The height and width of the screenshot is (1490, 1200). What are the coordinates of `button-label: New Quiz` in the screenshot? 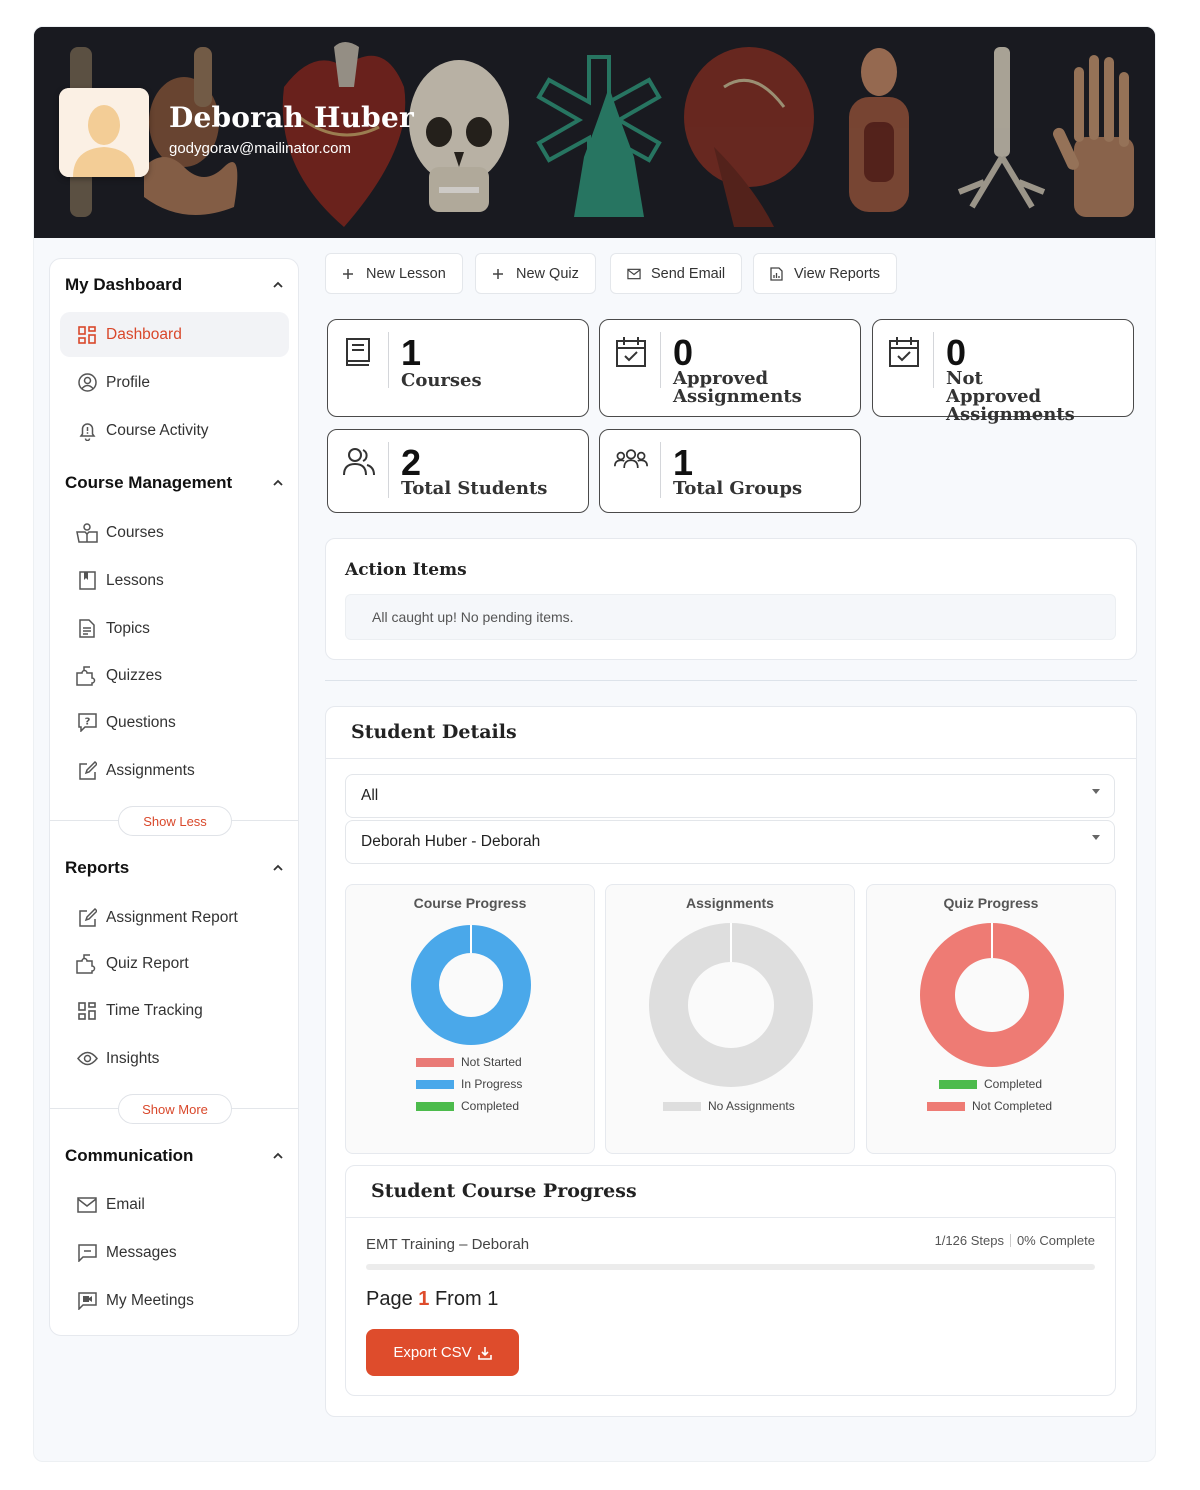 It's located at (547, 273).